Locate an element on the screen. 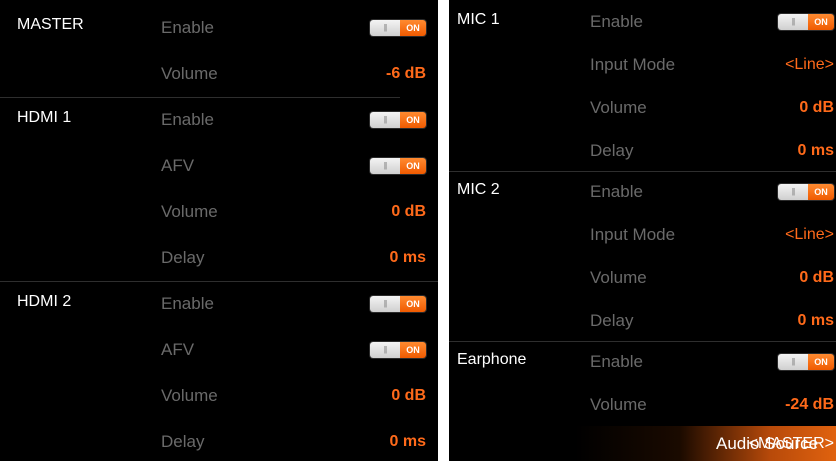  mic2-enable-row: Enable ||| ON is located at coordinates (642, 191).